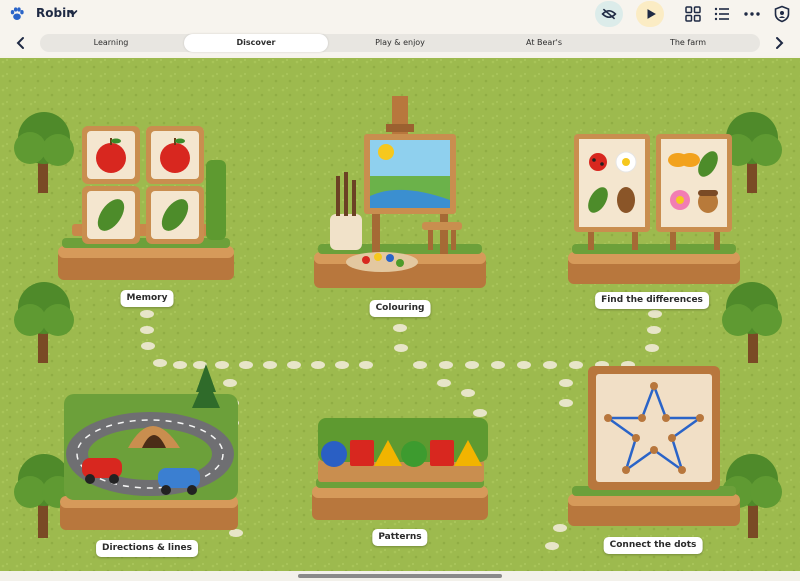 The image size is (800, 581). What do you see at coordinates (400, 456) in the screenshot?
I see `patterns-station` at bounding box center [400, 456].